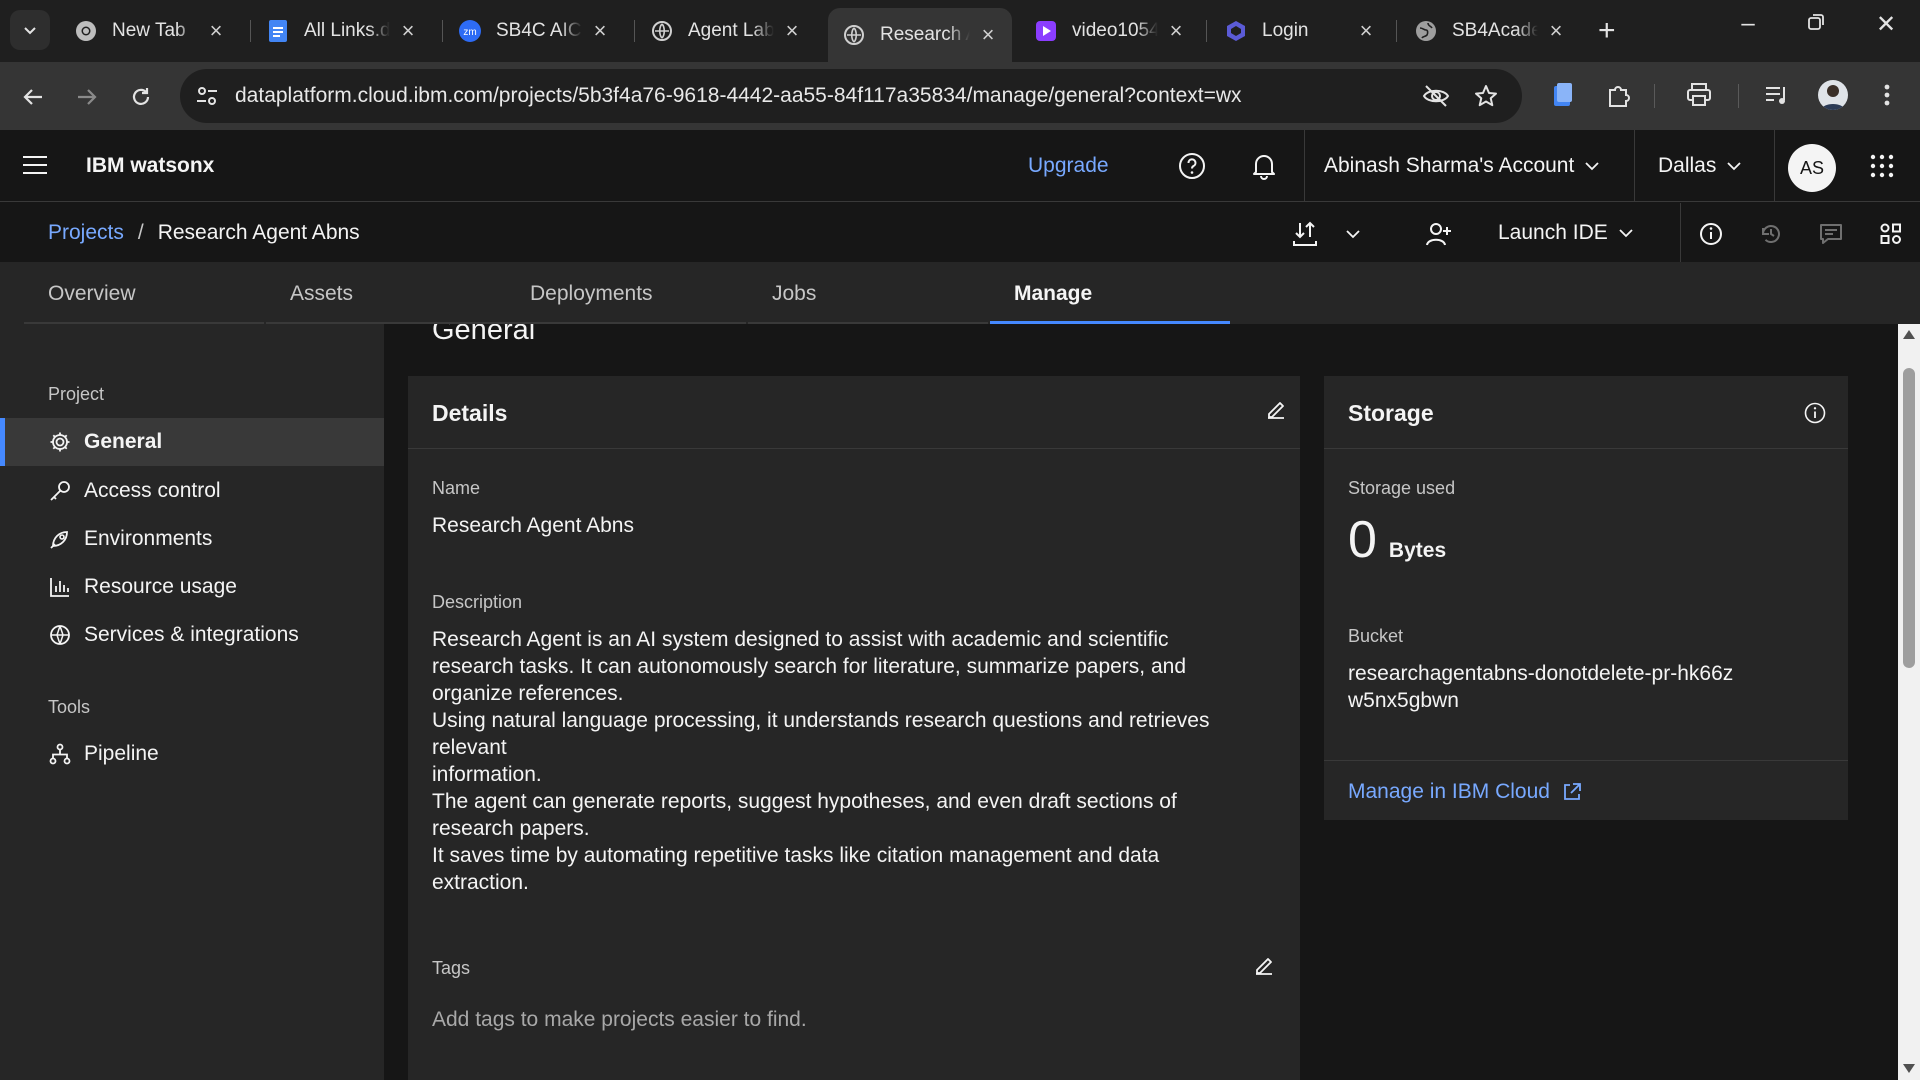  Describe the element at coordinates (1887, 95) in the screenshot. I see `browser-menu-icon` at that location.